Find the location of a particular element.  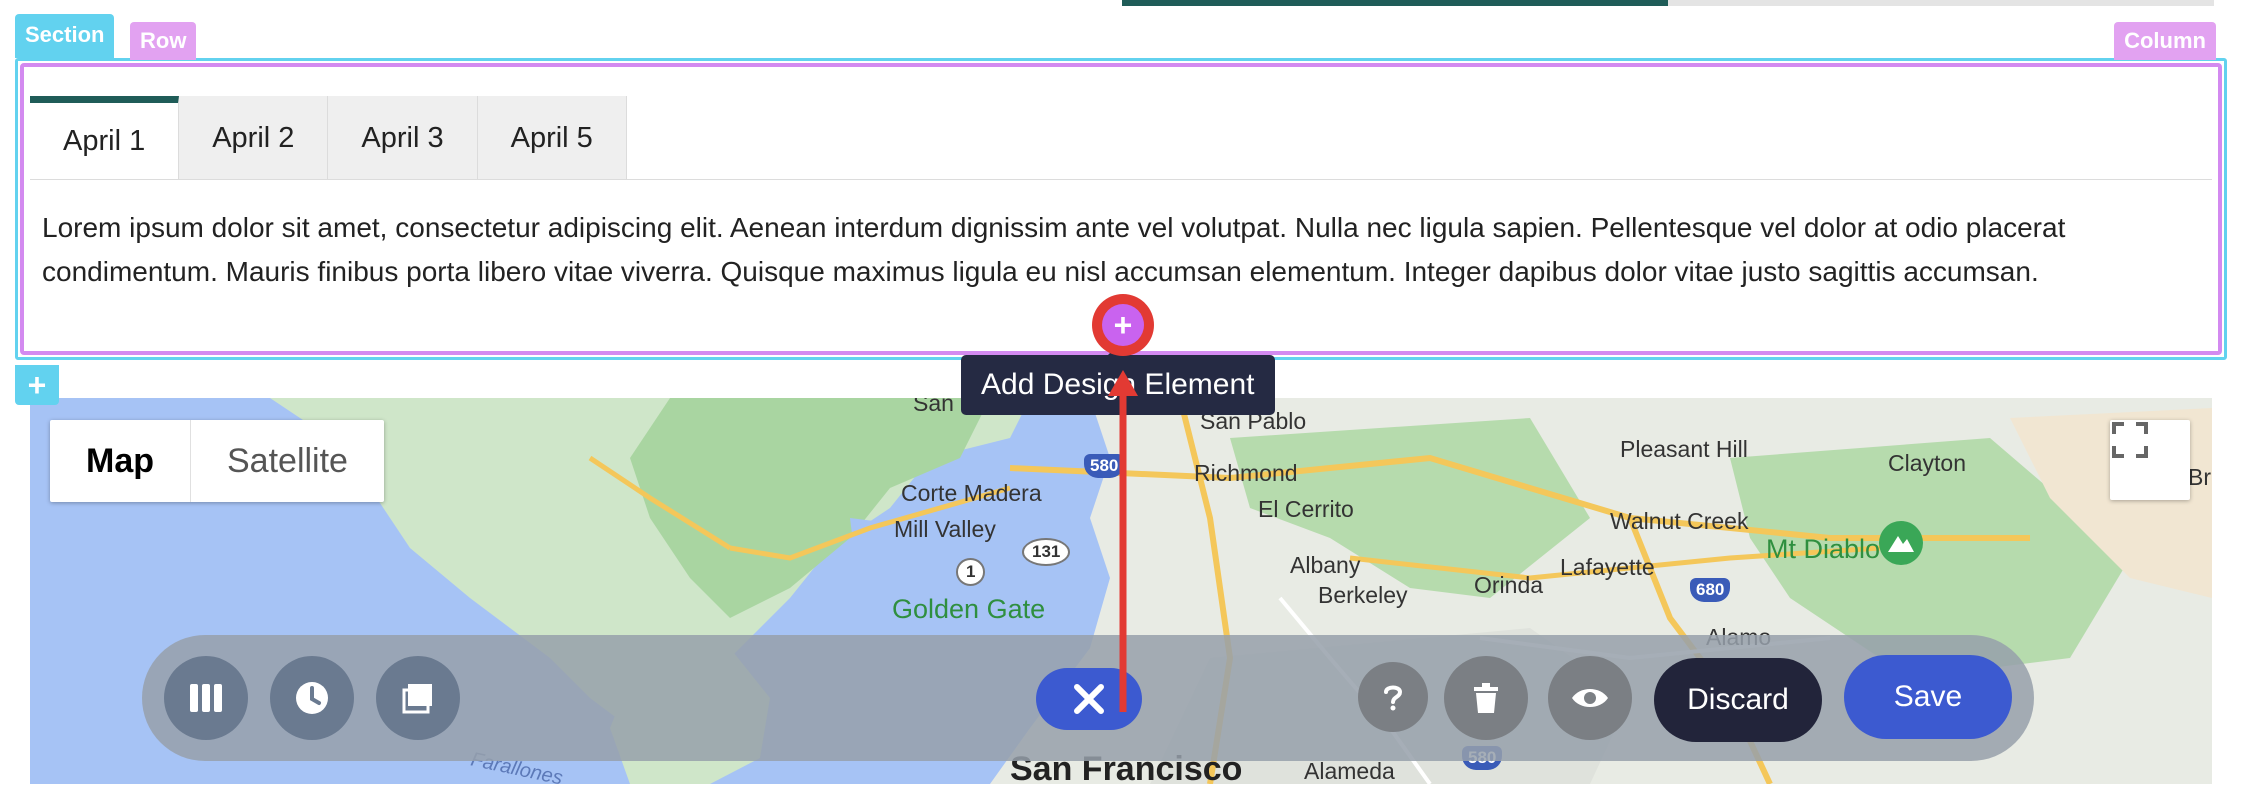

library-button is located at coordinates (418, 698).